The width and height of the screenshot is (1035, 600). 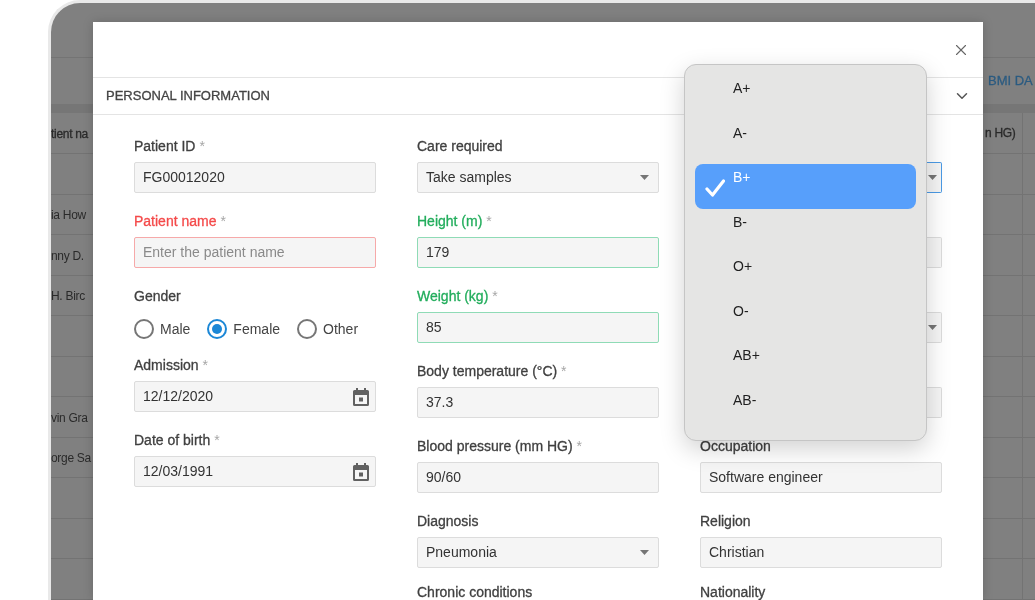 I want to click on field-label: Blood pressure (mm HG) *, so click(x=500, y=446).